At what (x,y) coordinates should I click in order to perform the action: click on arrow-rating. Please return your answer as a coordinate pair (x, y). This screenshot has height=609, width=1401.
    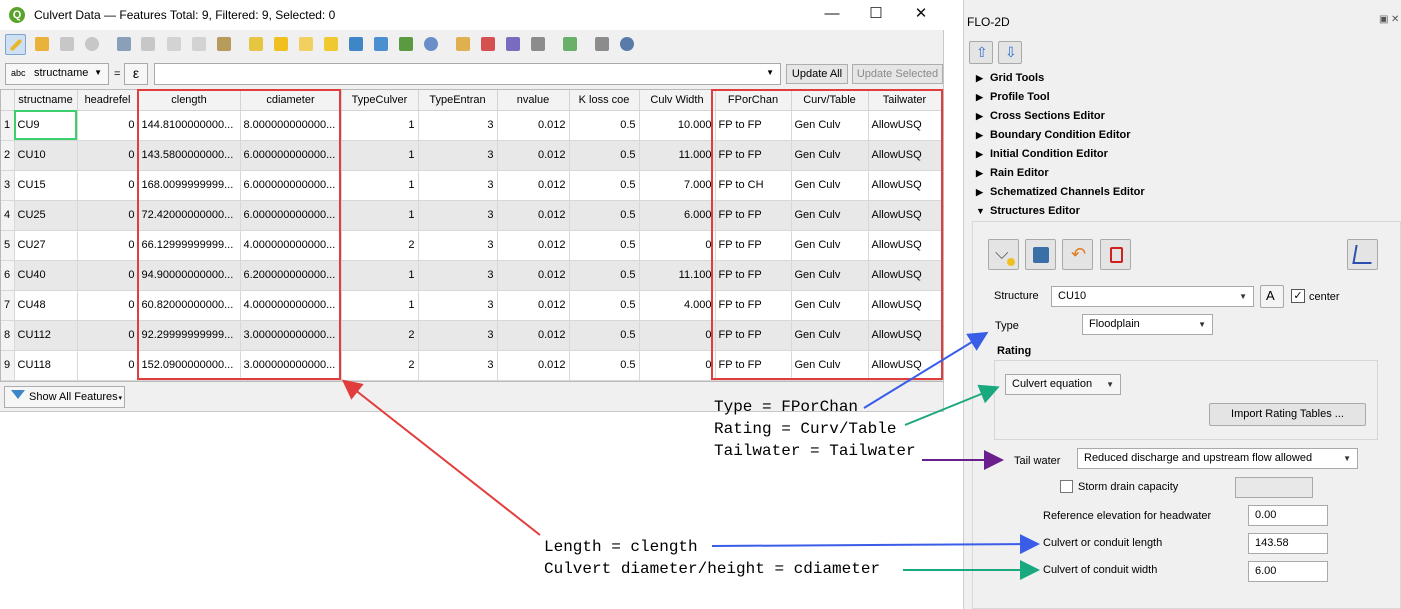
    Looking at the image, I should click on (952, 405).